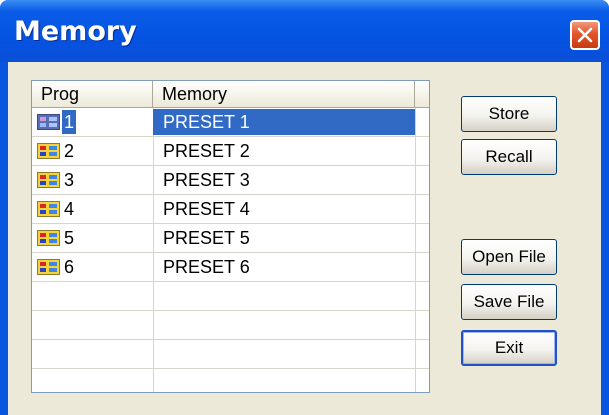 This screenshot has height=415, width=609. What do you see at coordinates (206, 122) in the screenshot?
I see `memory-cell: PRESET 1` at bounding box center [206, 122].